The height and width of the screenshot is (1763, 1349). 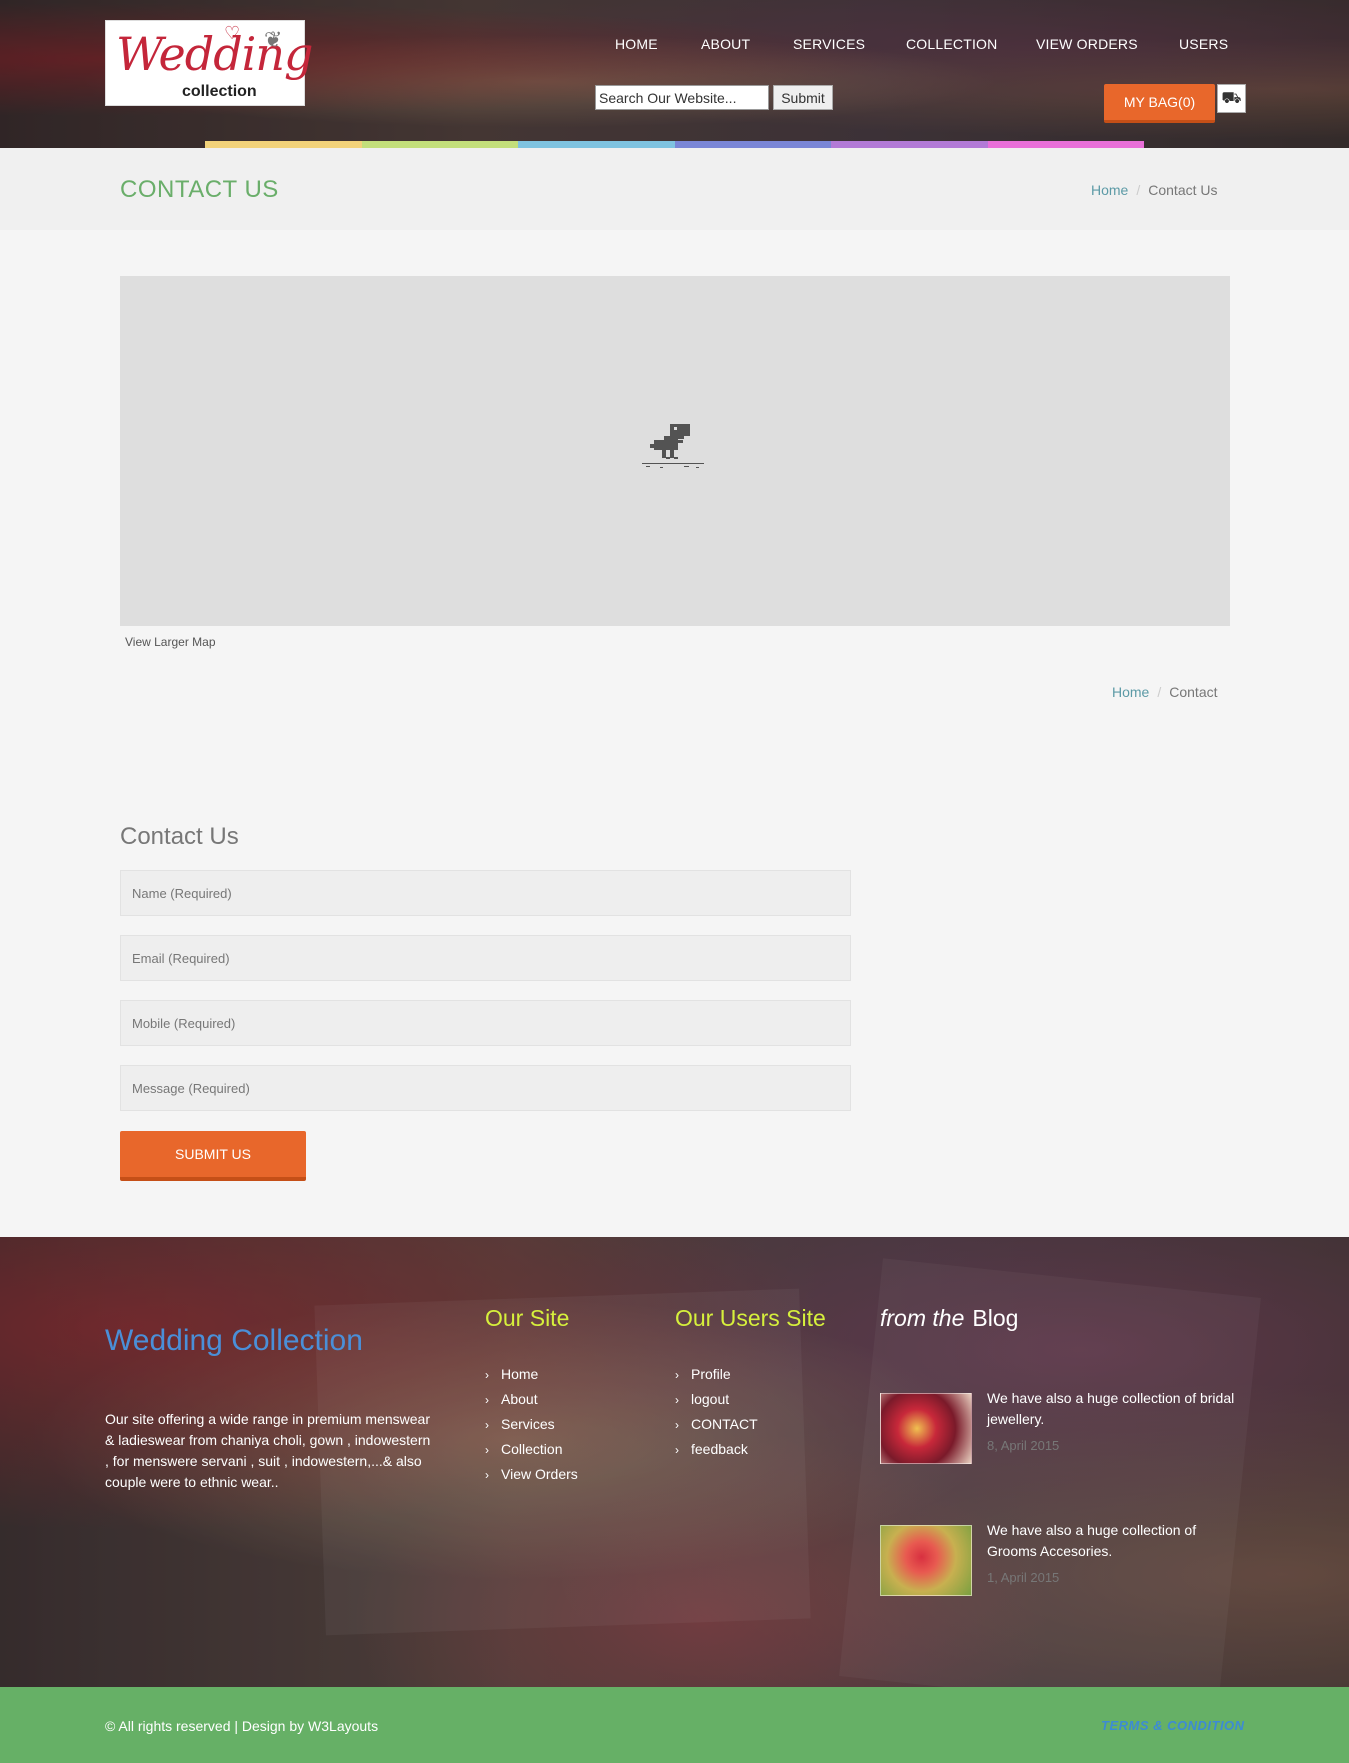 I want to click on page-title: CONTACT US, so click(x=199, y=189).